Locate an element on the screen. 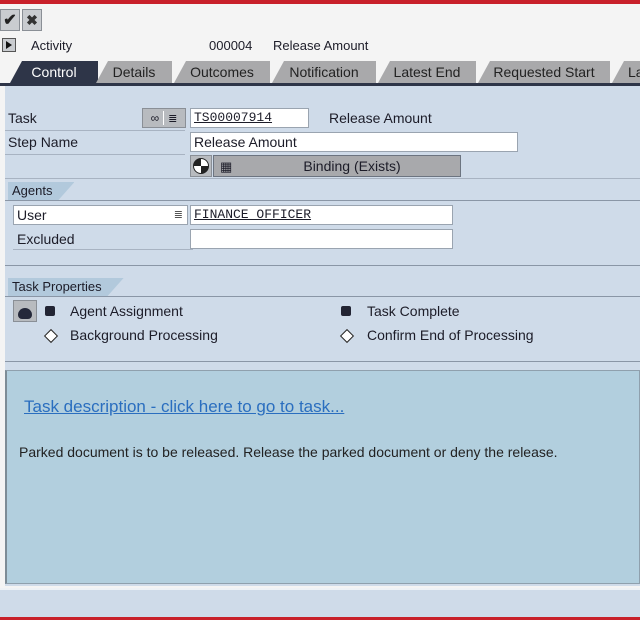  tab-label: Notification is located at coordinates (324, 72).